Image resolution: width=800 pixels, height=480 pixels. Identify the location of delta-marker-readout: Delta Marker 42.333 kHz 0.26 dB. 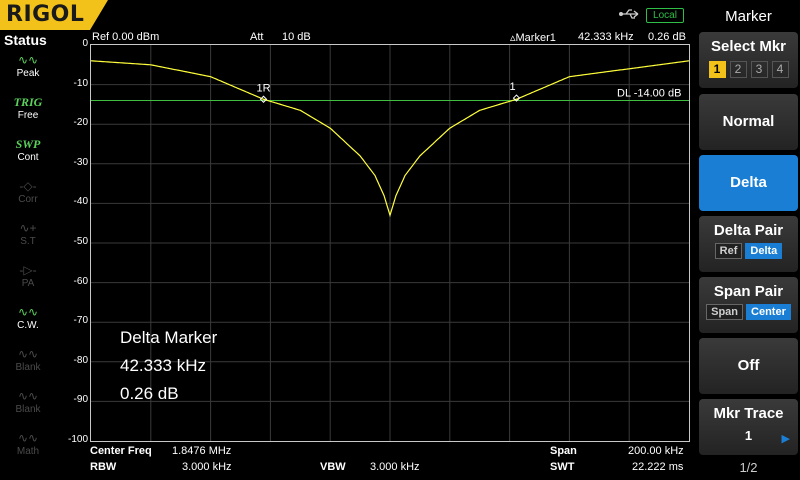
(168, 366).